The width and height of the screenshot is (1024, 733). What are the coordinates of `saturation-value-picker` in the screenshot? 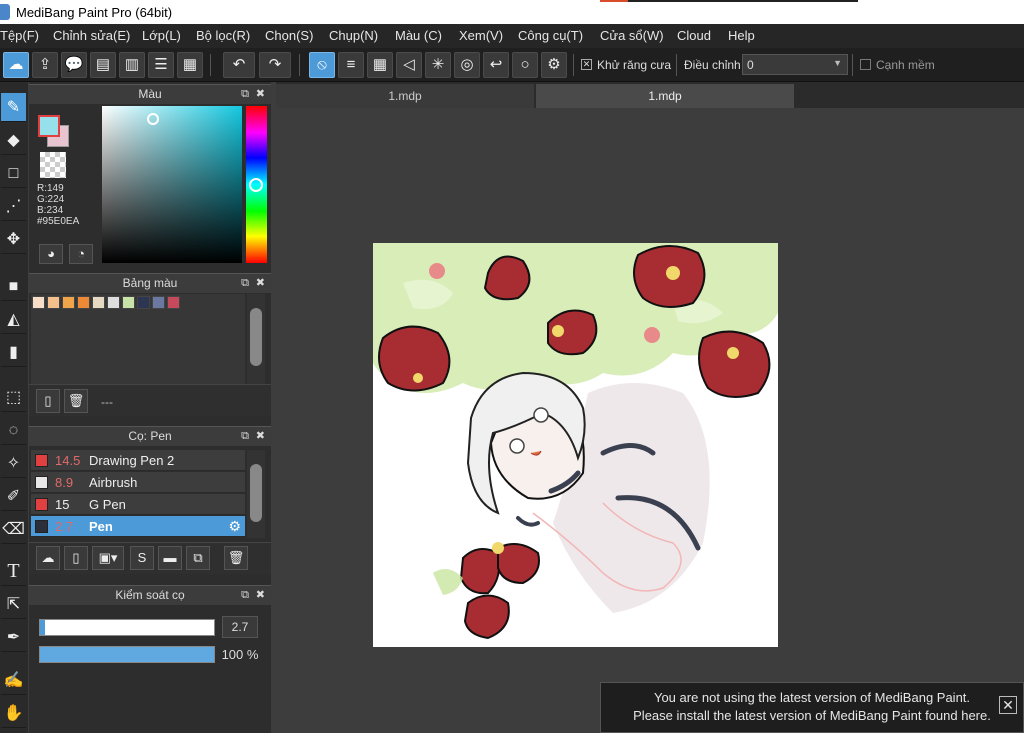 It's located at (172, 184).